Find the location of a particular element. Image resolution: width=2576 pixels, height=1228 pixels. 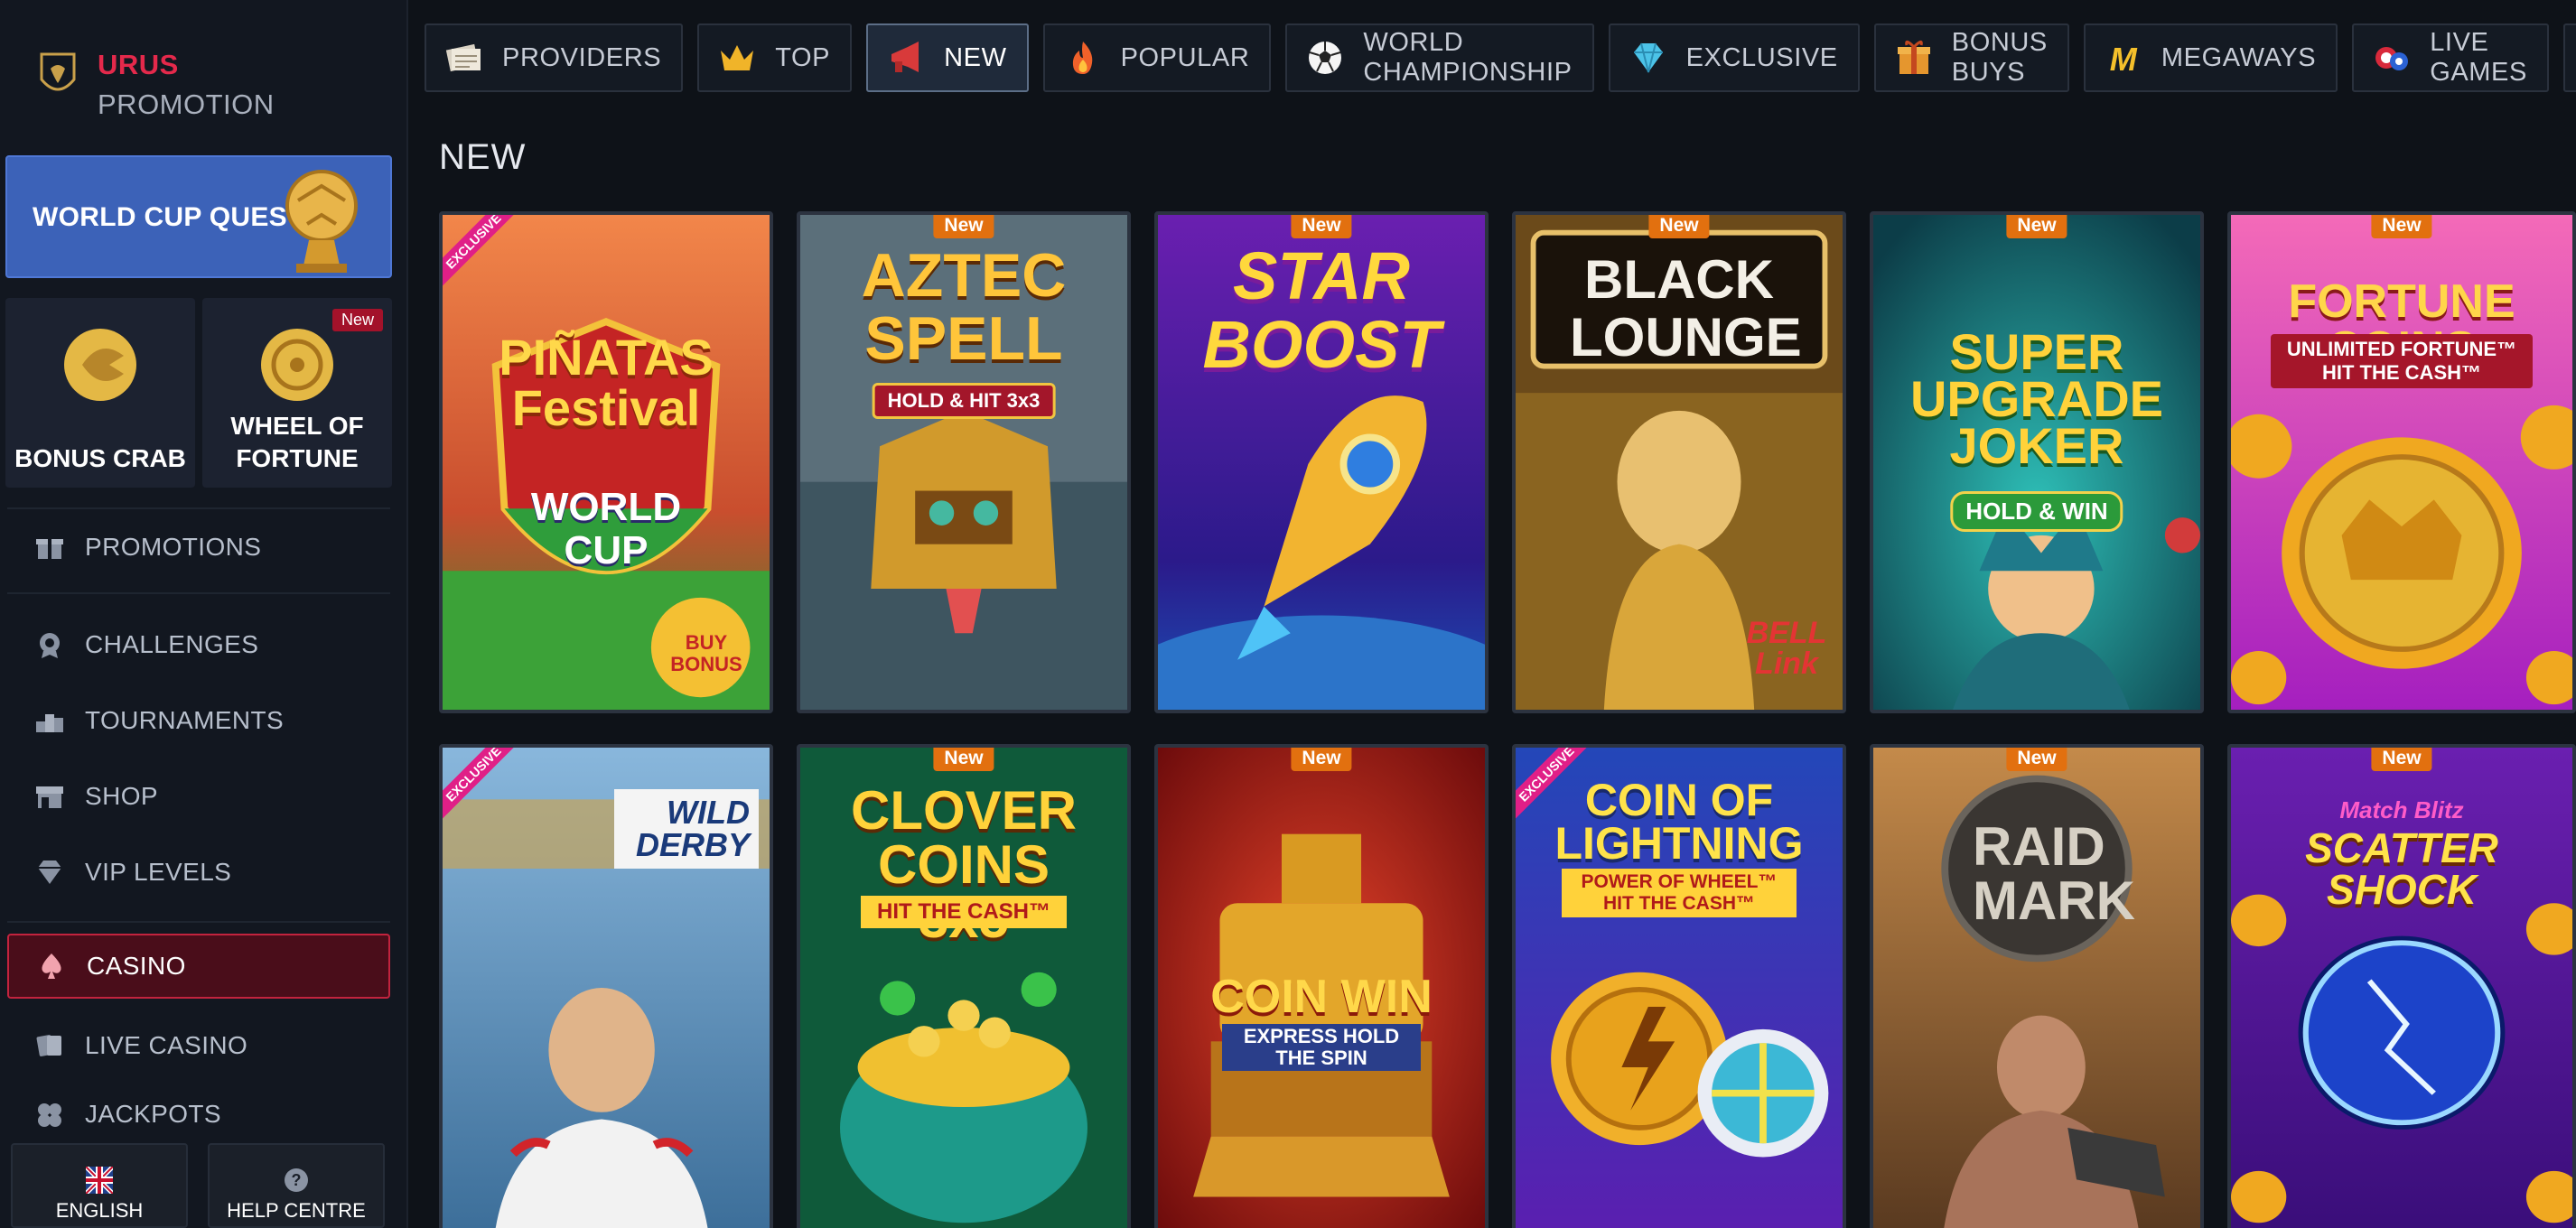

sidebar-item-label: JACKPOTS is located at coordinates (153, 1114).